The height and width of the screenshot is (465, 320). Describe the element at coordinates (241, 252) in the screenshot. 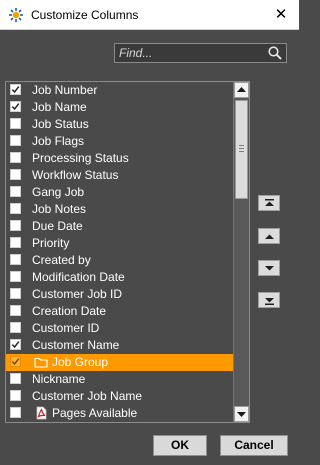

I see `vertical-scrollbar` at that location.